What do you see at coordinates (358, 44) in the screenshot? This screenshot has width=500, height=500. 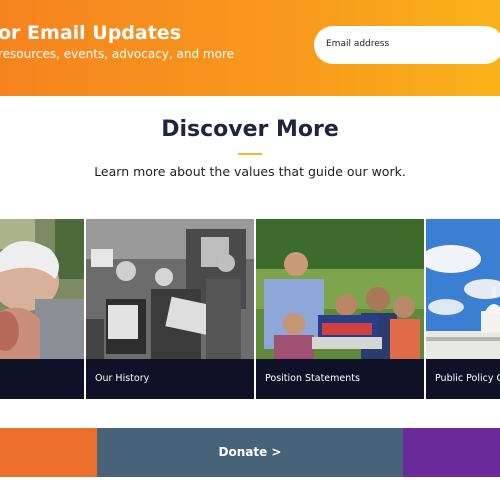 I see `email-placeholder: Email address` at bounding box center [358, 44].